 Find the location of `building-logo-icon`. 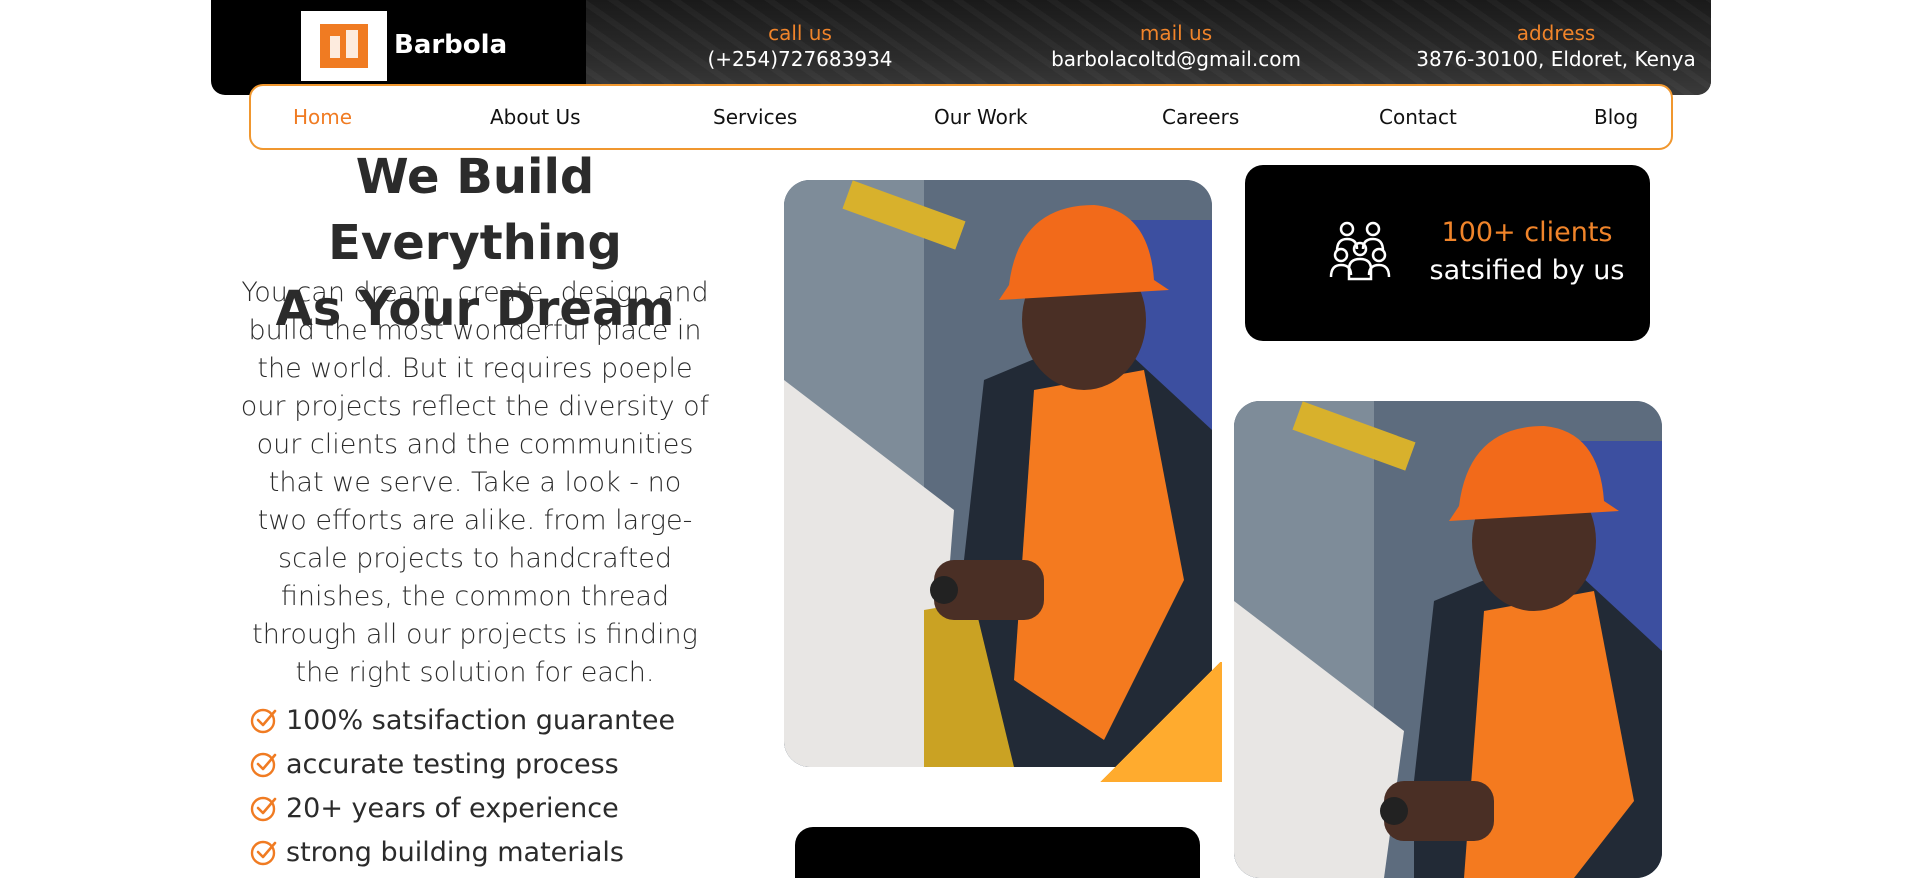

building-logo-icon is located at coordinates (344, 46).